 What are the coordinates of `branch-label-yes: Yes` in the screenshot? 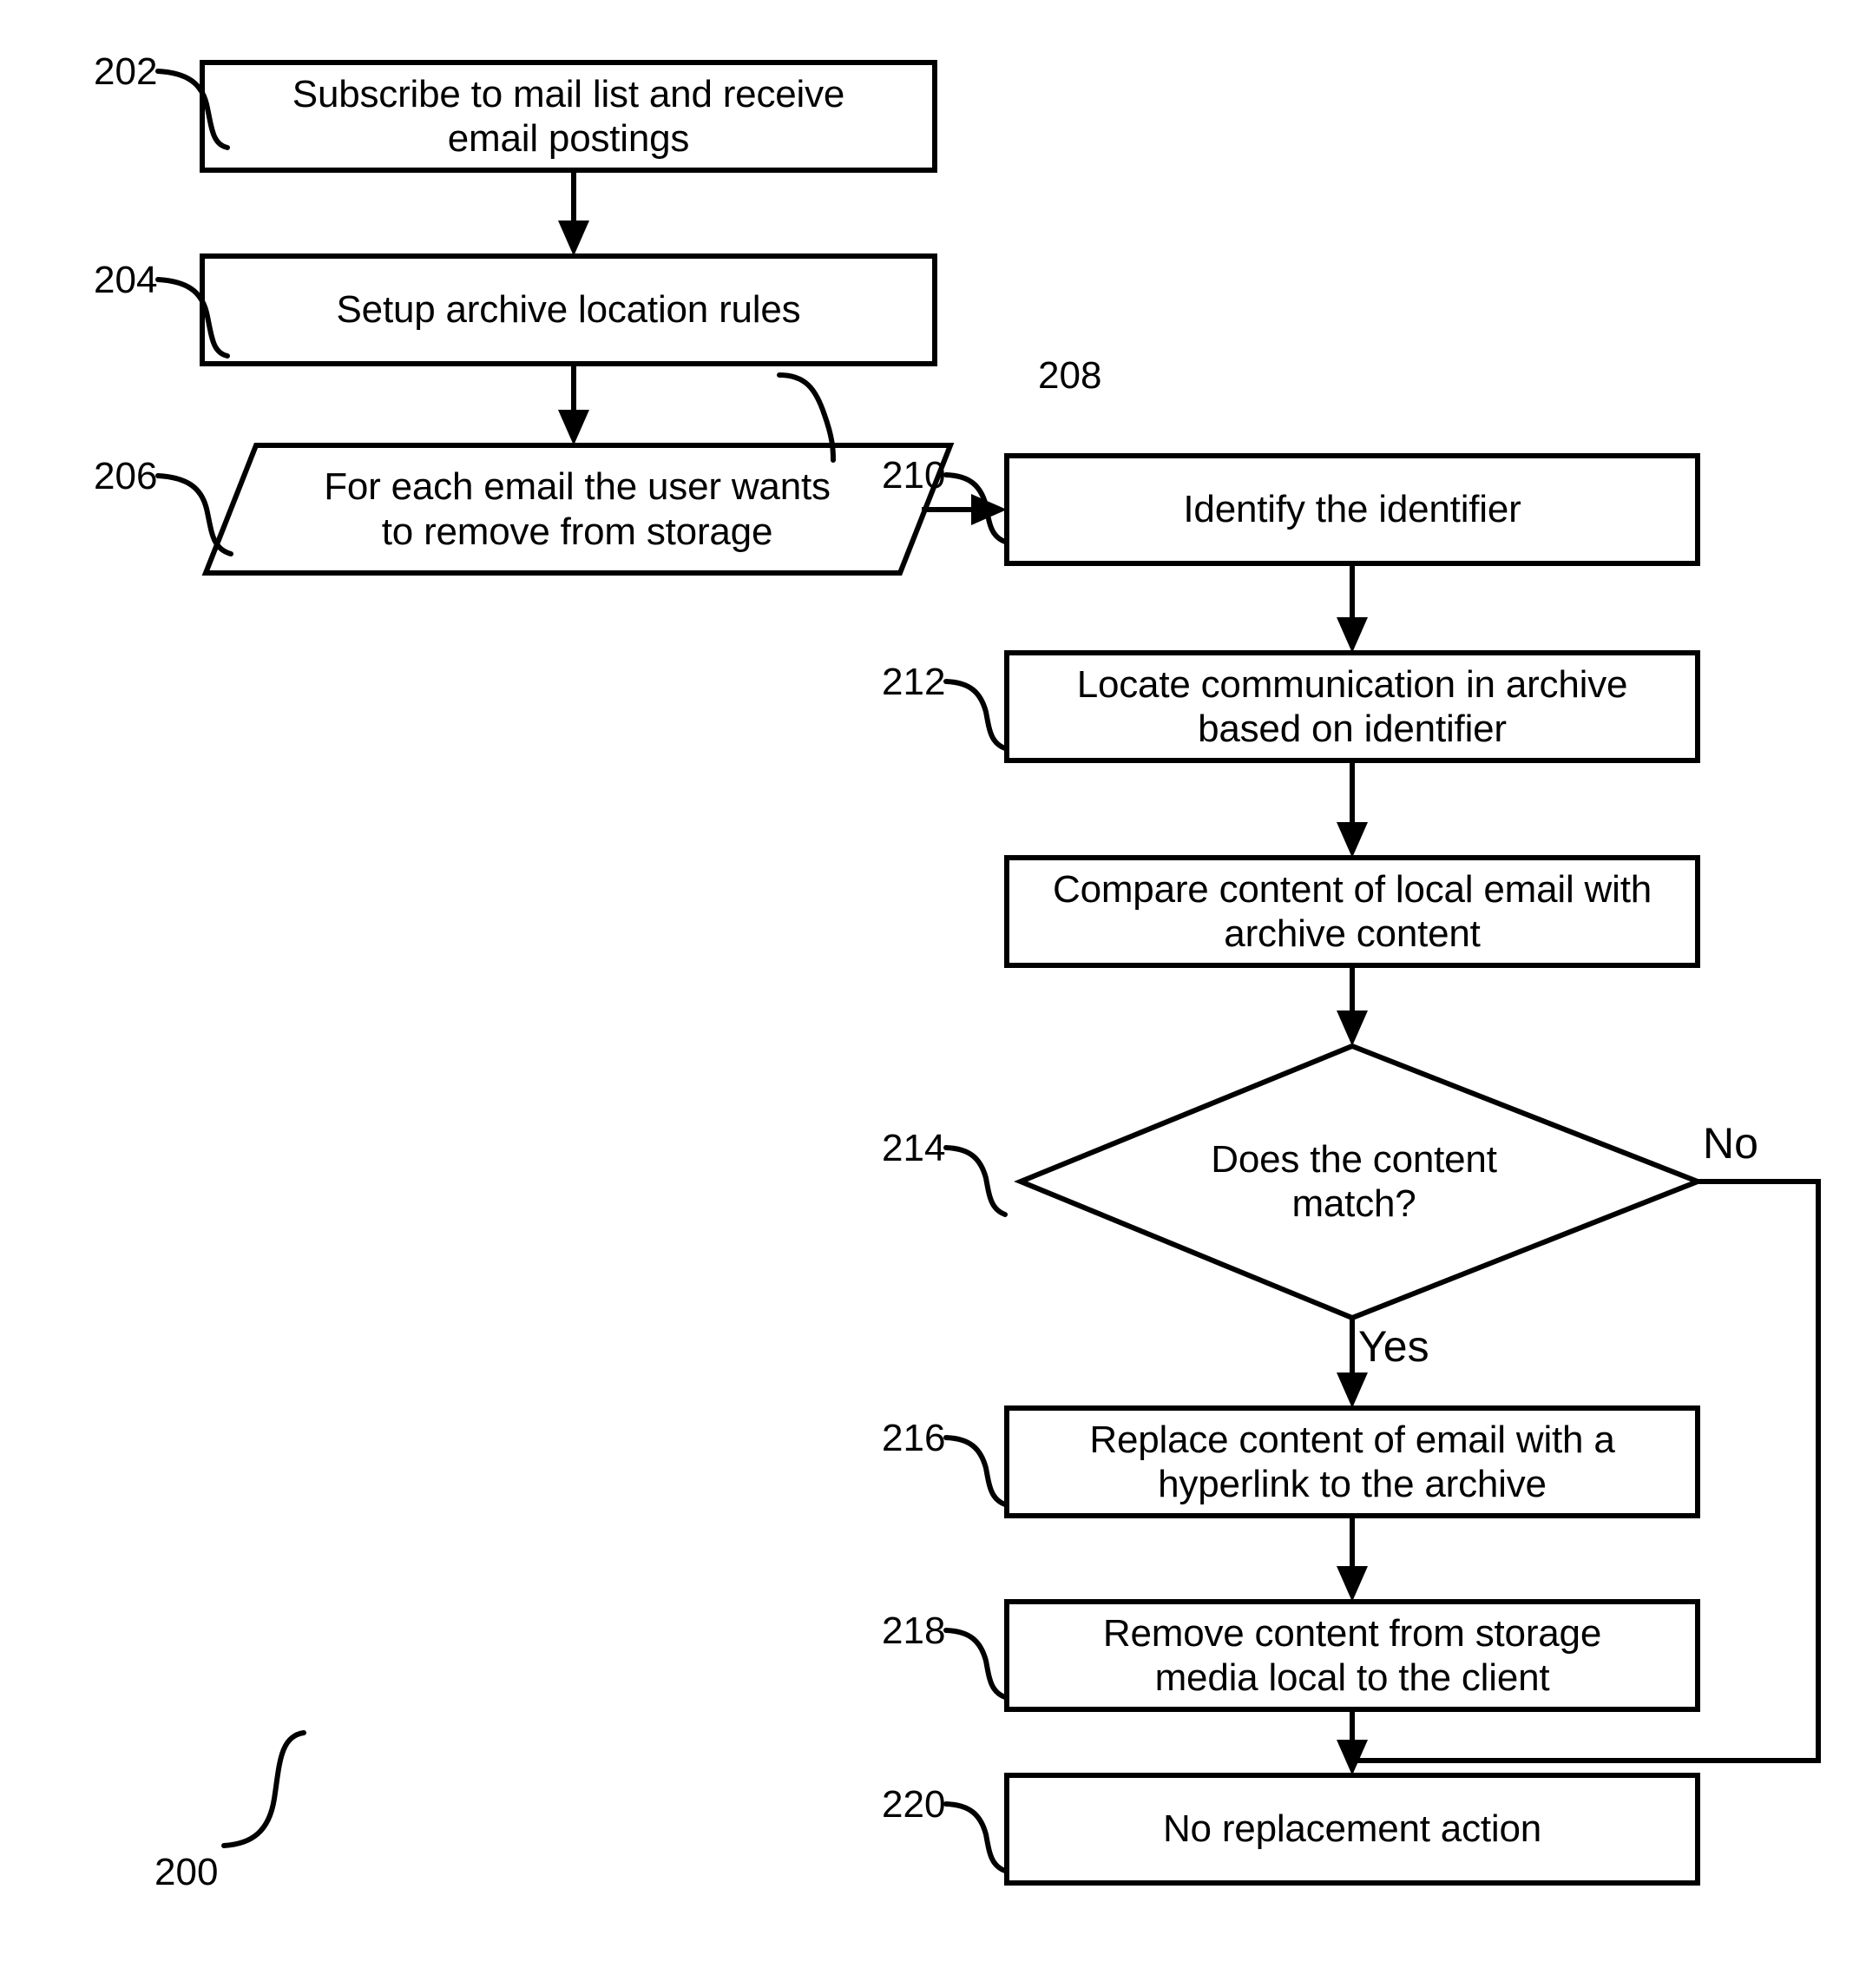 It's located at (1393, 1346).